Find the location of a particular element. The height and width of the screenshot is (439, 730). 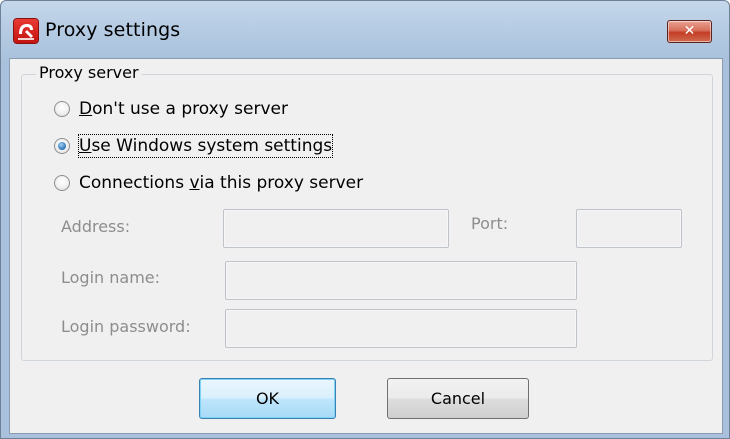

radio-label: Use Windows system settings is located at coordinates (205, 146).